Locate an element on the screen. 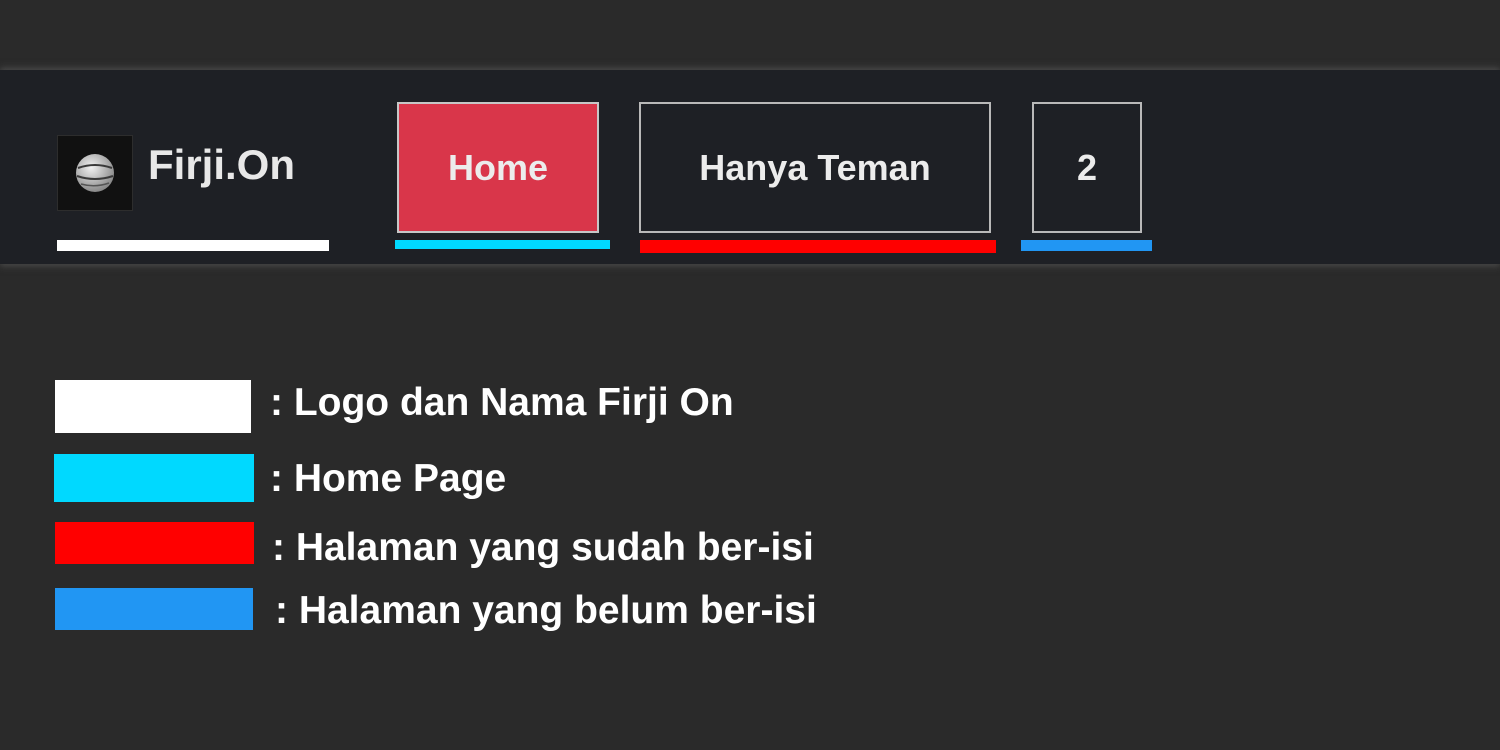  nav-home-button: Home is located at coordinates (498, 167).